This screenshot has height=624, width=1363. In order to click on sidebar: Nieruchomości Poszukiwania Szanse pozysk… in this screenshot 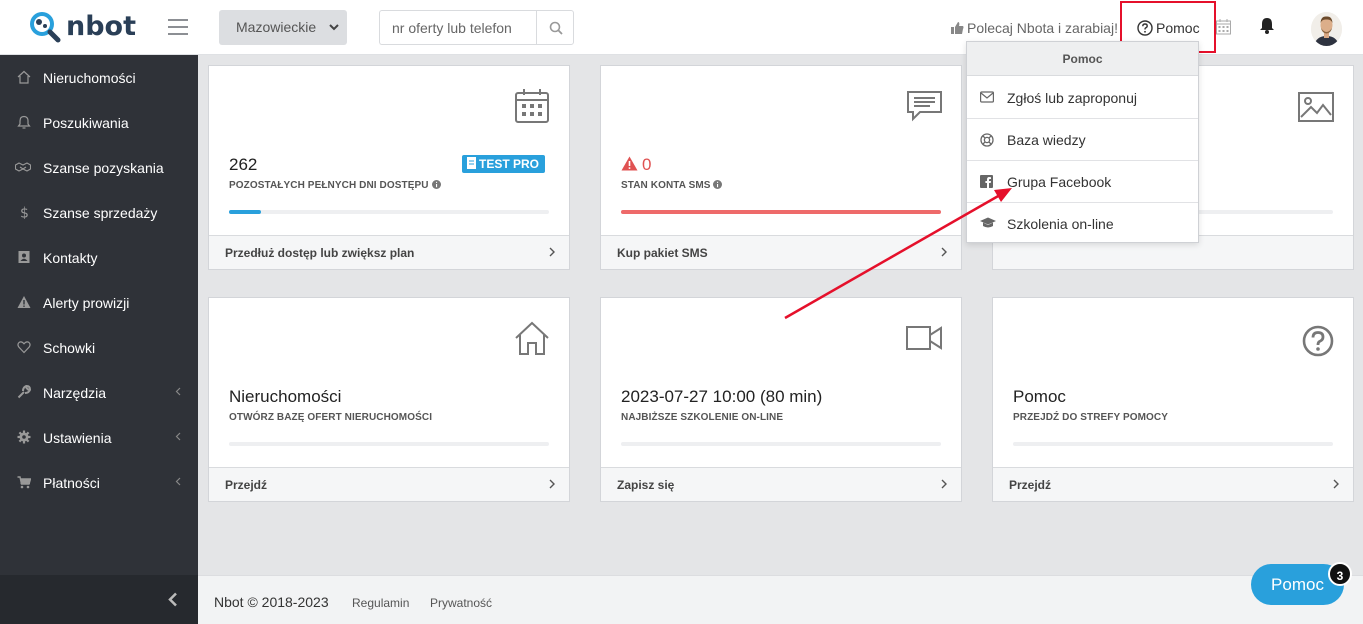, I will do `click(99, 339)`.